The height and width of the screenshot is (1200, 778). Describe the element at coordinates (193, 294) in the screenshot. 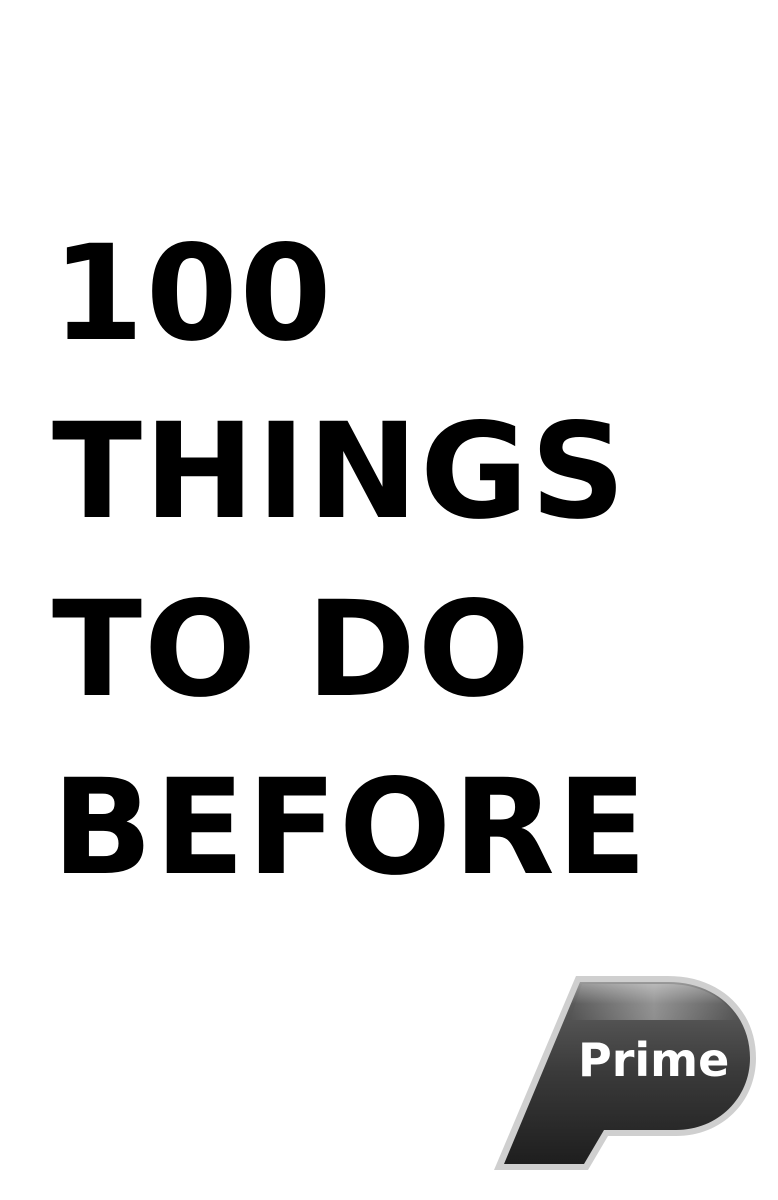

I see `title-line-1: 100` at that location.